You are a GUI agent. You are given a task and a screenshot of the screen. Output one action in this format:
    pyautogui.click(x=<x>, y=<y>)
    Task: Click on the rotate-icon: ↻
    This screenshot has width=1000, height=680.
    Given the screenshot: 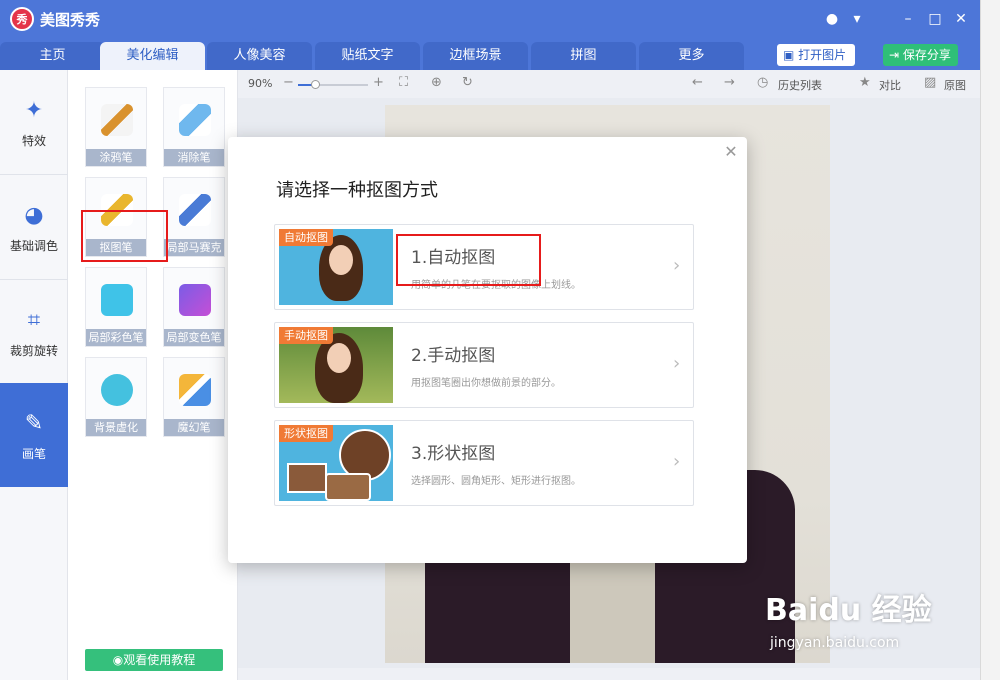 What is the action you would take?
    pyautogui.click(x=467, y=82)
    